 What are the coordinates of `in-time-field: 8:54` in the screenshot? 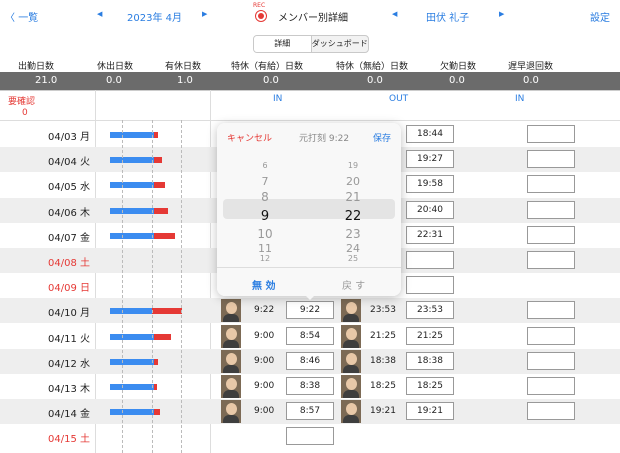 It's located at (310, 335).